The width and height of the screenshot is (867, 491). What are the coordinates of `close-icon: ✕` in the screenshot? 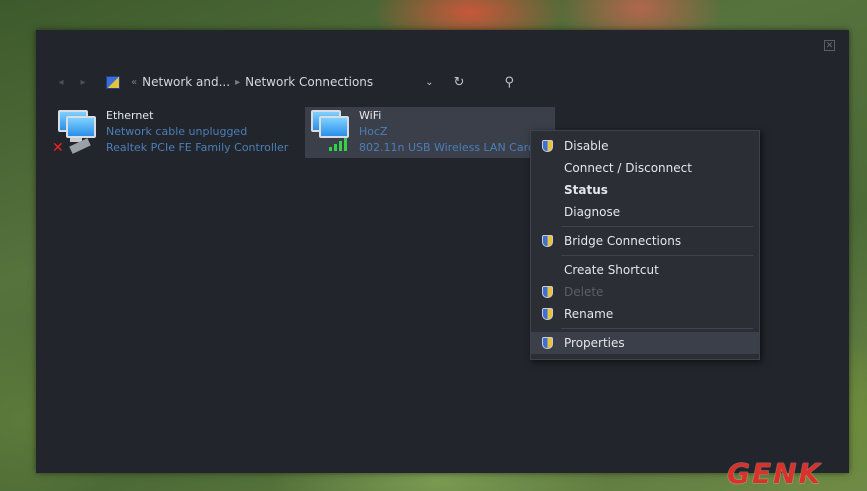 It's located at (829, 45).